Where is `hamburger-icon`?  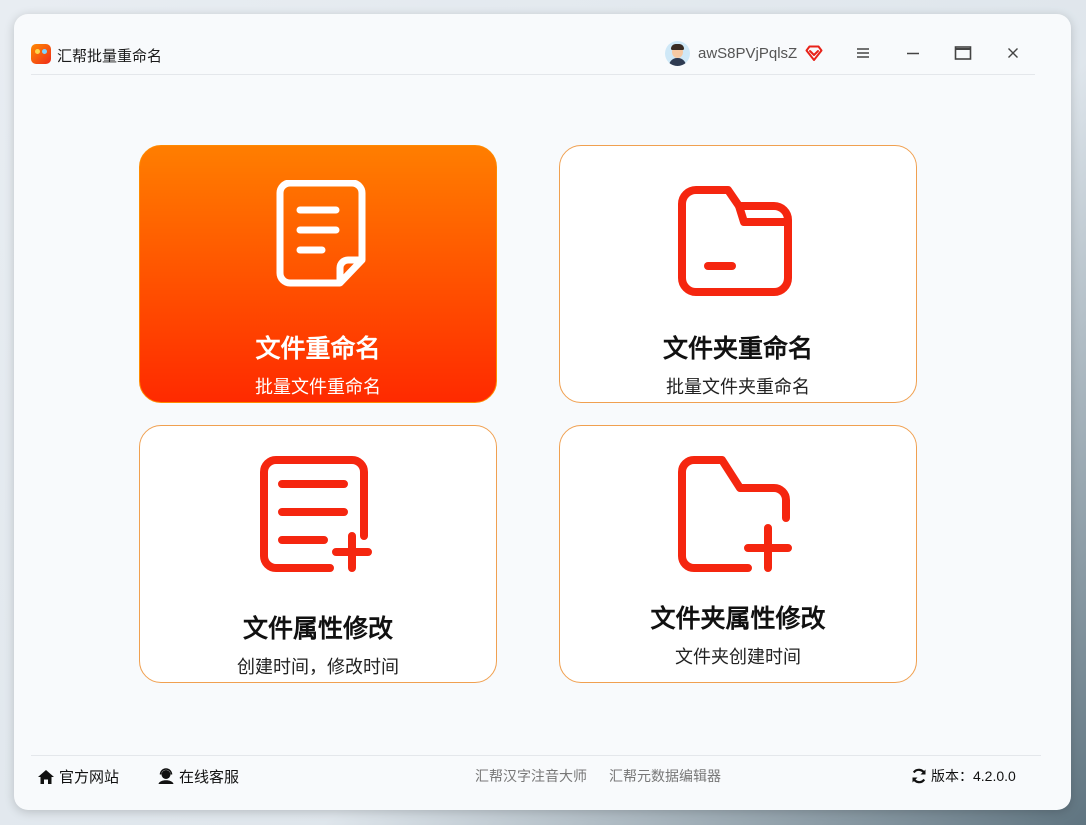 hamburger-icon is located at coordinates (863, 53).